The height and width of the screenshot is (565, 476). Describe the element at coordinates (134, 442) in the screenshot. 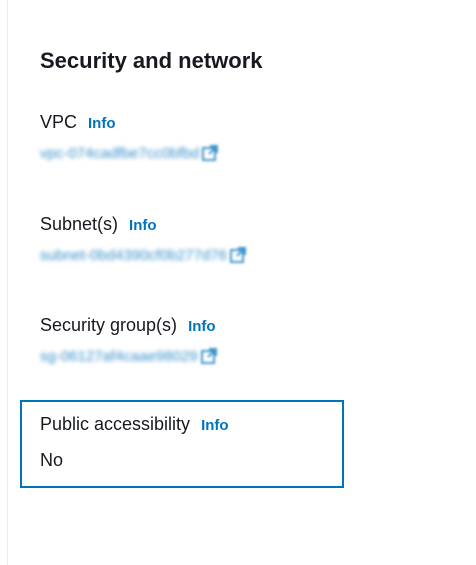

I see `public-accessibility-field: Public accessibility Info No` at that location.